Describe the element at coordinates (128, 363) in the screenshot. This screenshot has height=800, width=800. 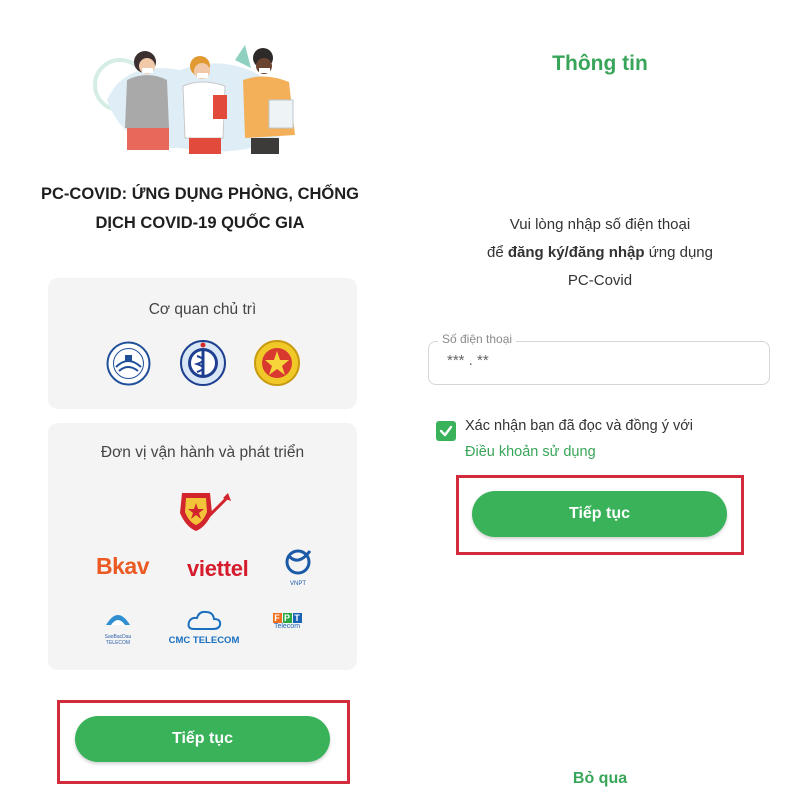
I see `ministry-information-logo` at that location.